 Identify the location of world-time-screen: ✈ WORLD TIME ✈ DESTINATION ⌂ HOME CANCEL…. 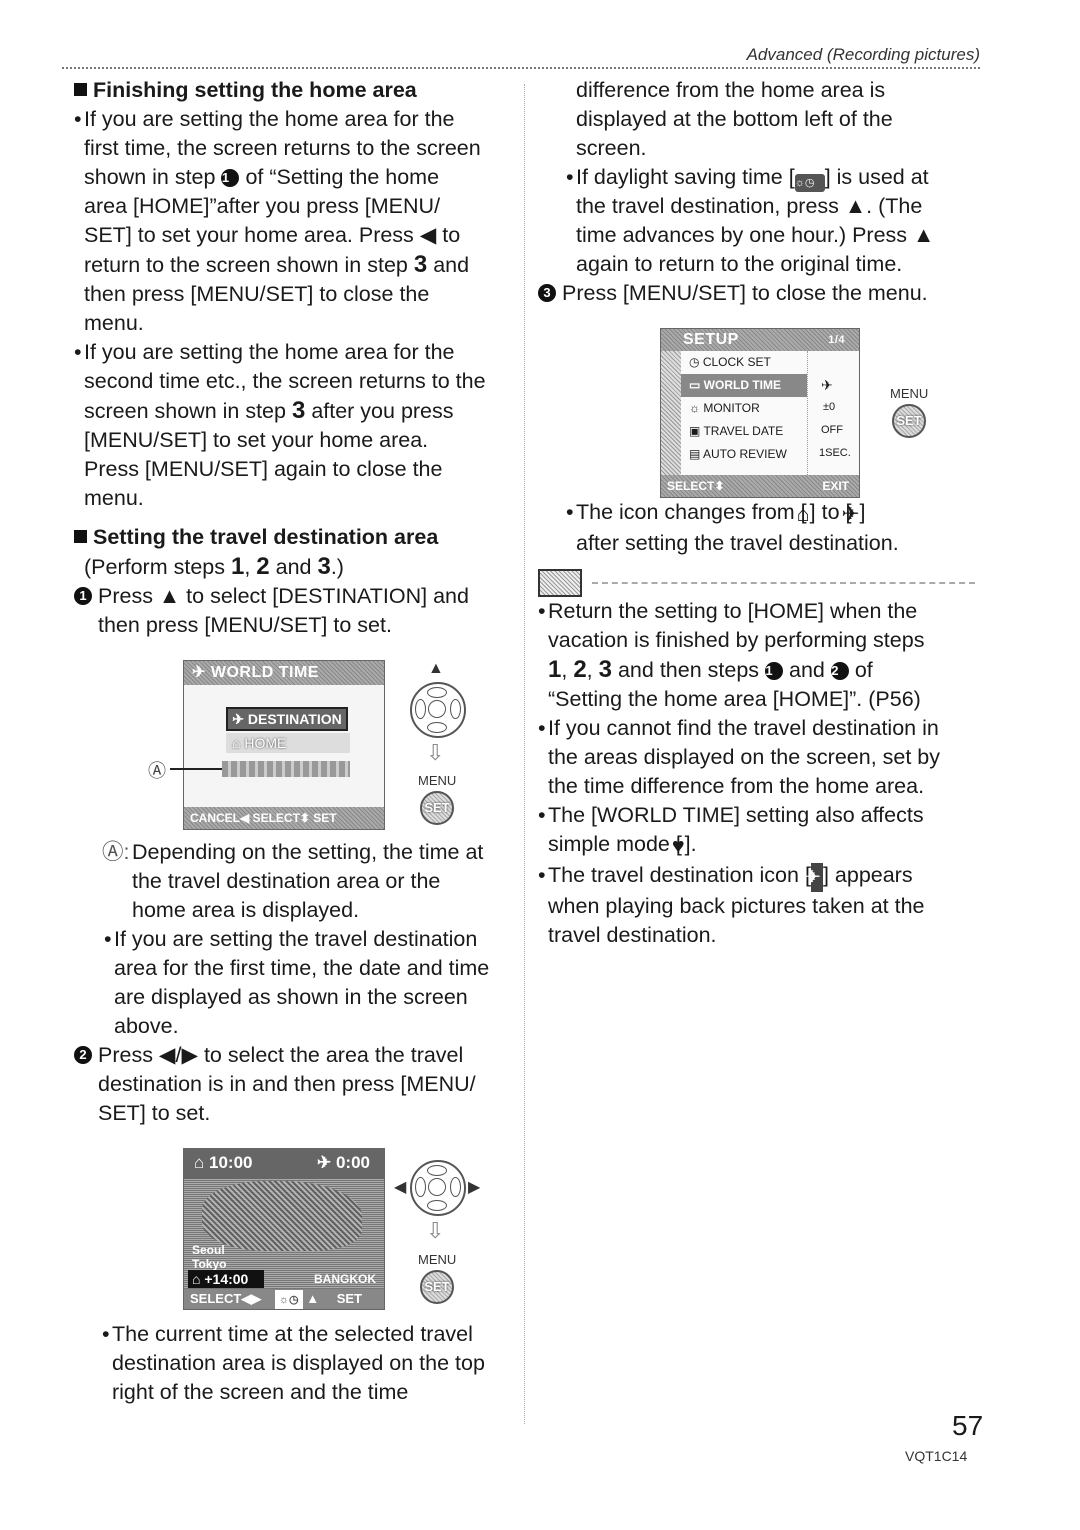
(284, 745).